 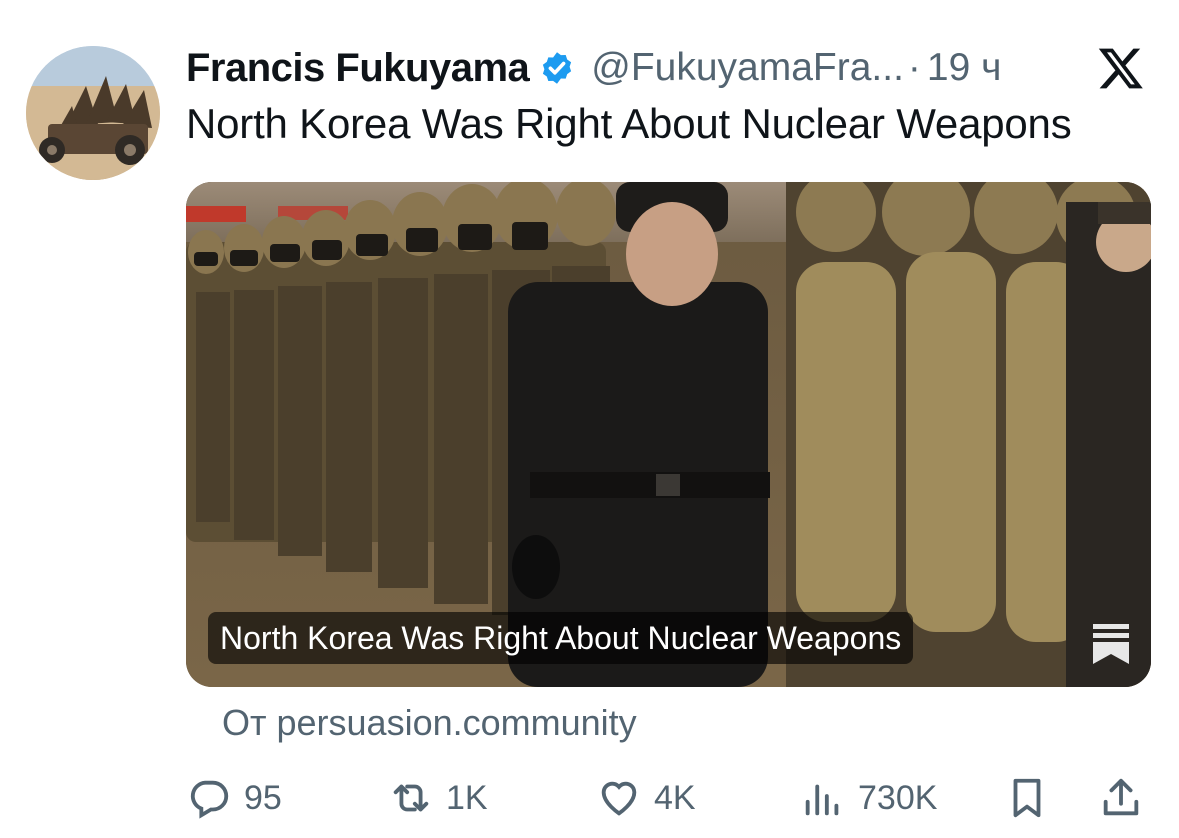 What do you see at coordinates (646, 798) in the screenshot?
I see `like-button: 4K` at bounding box center [646, 798].